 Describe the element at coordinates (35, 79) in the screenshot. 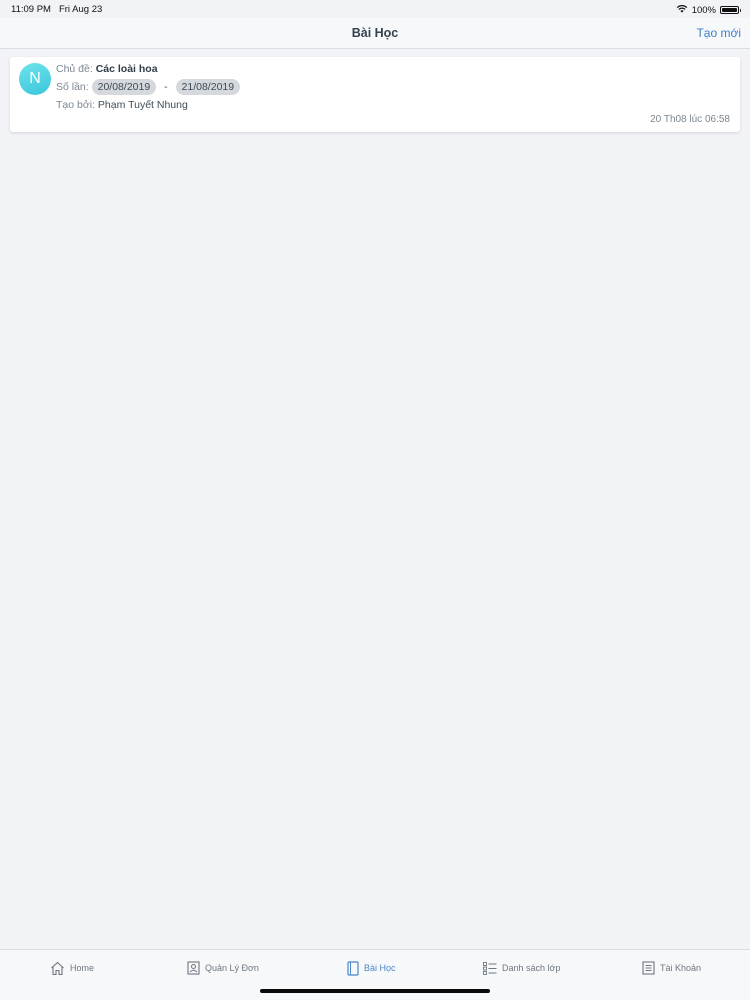

I see `avatar: N` at that location.